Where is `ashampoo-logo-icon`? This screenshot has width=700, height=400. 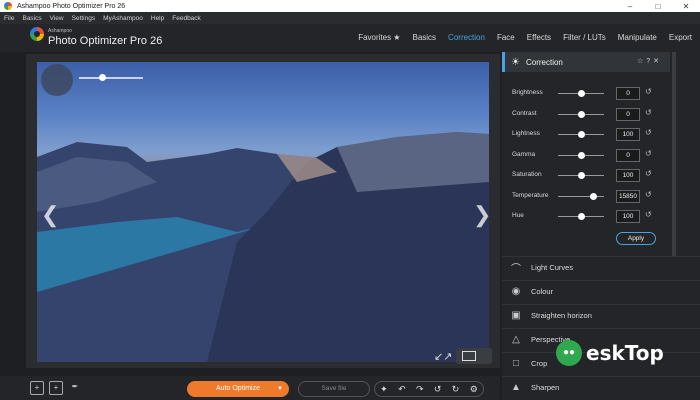
ashampoo-logo-icon is located at coordinates (37, 34).